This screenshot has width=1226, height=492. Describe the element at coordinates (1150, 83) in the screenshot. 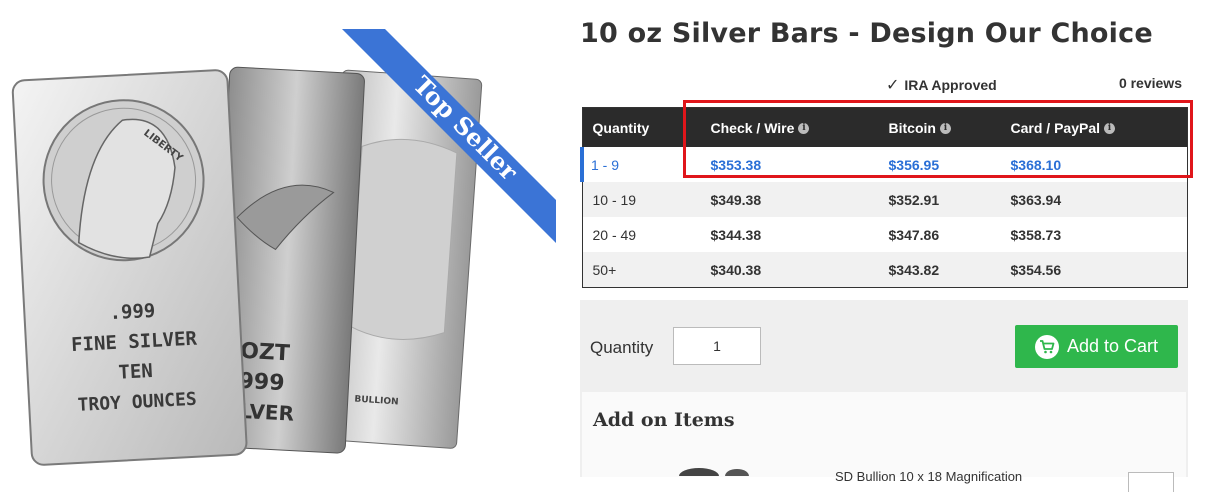

I see `reviews-link: 0 reviews` at that location.